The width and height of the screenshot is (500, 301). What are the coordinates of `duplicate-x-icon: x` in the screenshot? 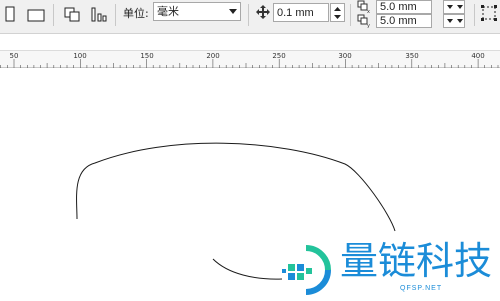 It's located at (363, 7).